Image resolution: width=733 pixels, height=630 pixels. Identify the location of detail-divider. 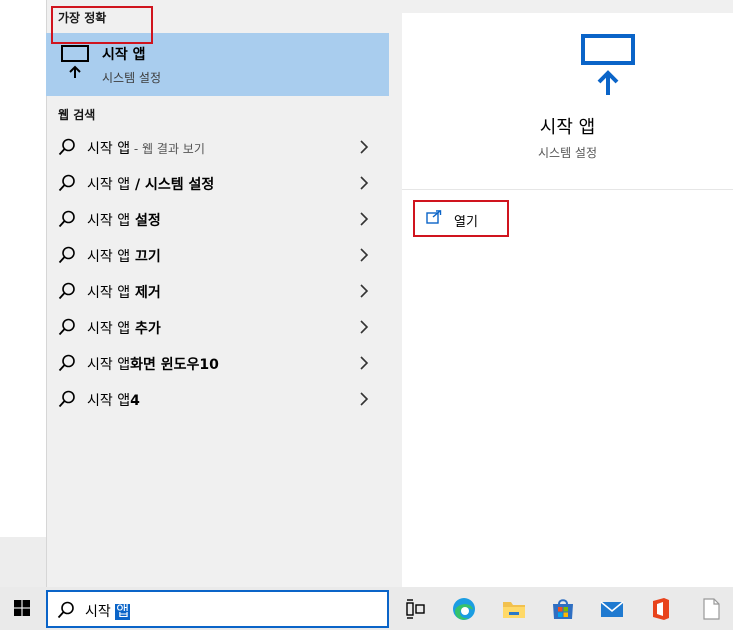
(567, 189).